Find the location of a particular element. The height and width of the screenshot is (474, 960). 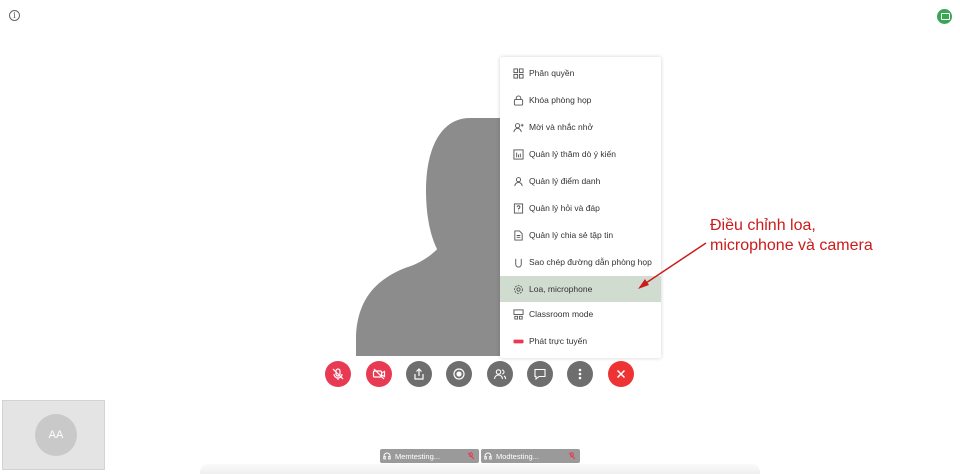

menu-item-live-stream: Phát trực tuyến is located at coordinates (580, 341).